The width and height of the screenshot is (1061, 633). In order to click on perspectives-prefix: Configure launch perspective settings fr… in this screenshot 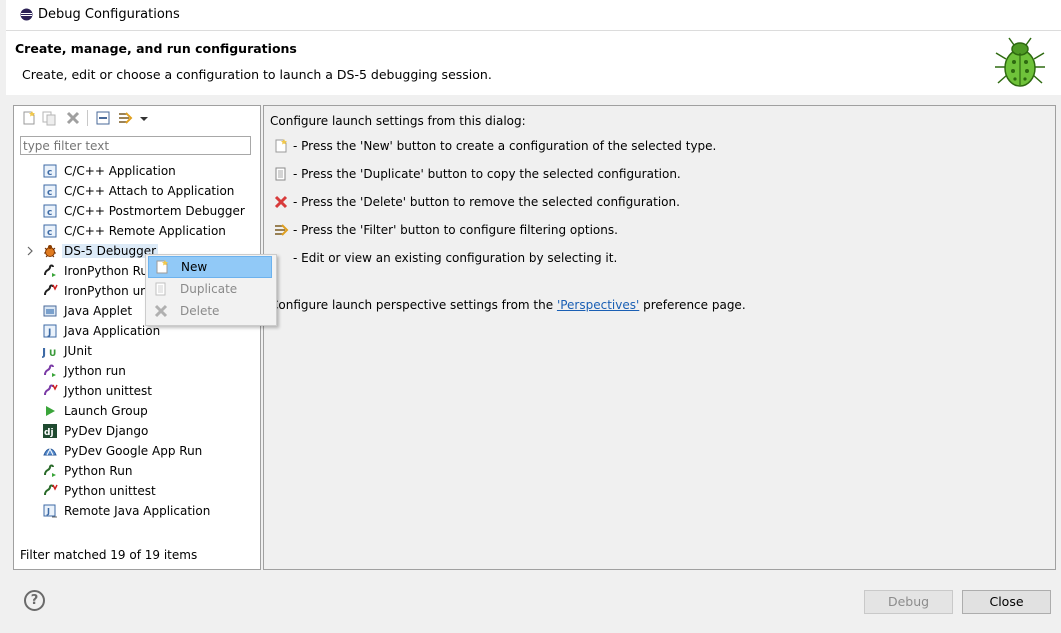, I will do `click(413, 305)`.